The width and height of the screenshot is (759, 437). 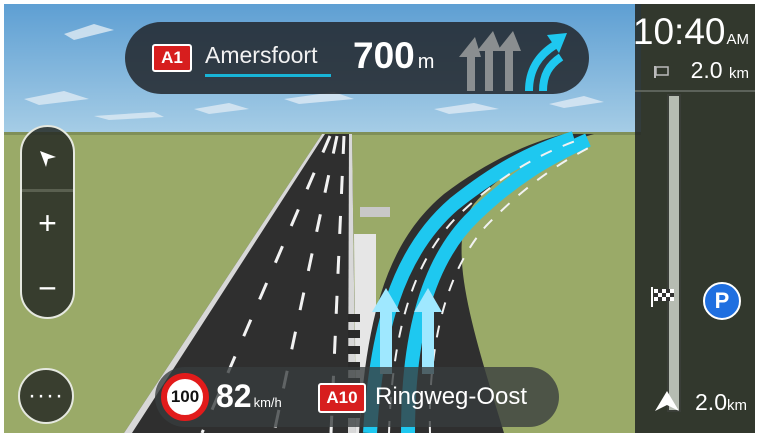 What do you see at coordinates (267, 402) in the screenshot?
I see `speed-unit: km/h` at bounding box center [267, 402].